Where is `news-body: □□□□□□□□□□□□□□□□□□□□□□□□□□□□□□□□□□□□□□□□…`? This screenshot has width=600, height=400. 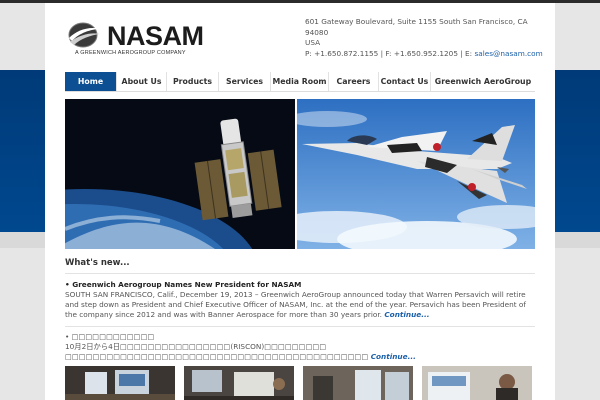 news-body: □□□□□□□□□□□□□□□□□□□□□□□□□□□□□□□□□□□□□□□□… is located at coordinates (300, 357).